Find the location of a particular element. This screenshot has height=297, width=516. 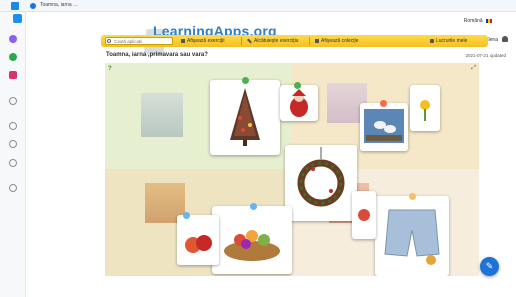

storks-icon is located at coordinates (384, 126).